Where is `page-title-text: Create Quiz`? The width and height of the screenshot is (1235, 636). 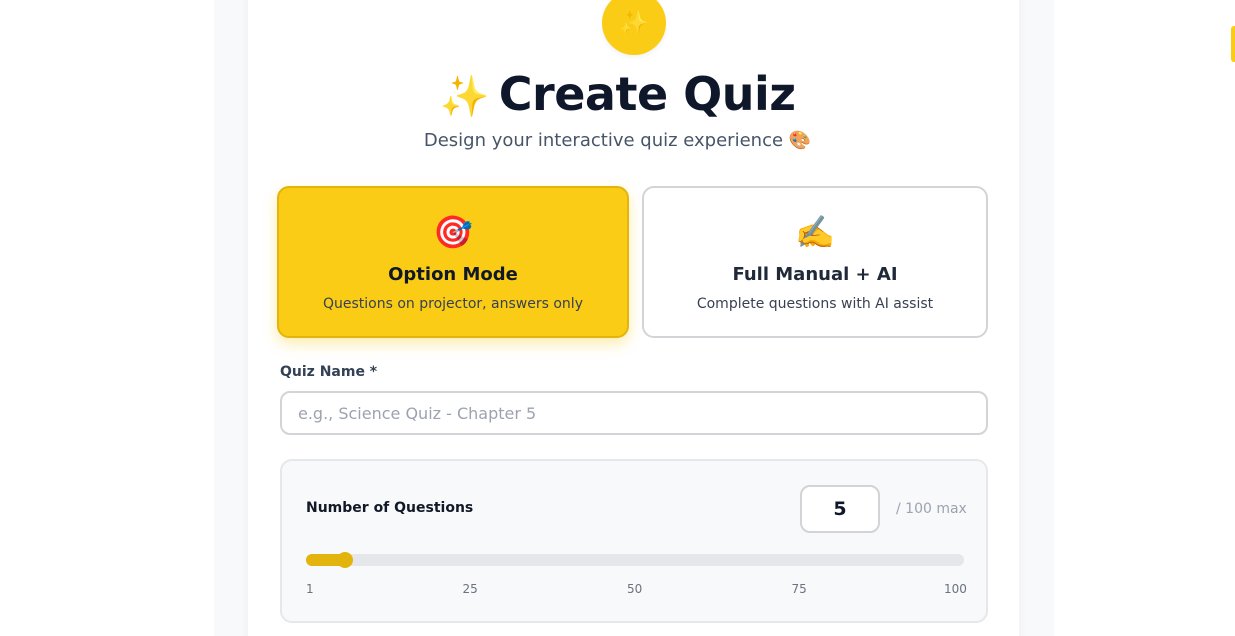 page-title-text: Create Quiz is located at coordinates (647, 94).